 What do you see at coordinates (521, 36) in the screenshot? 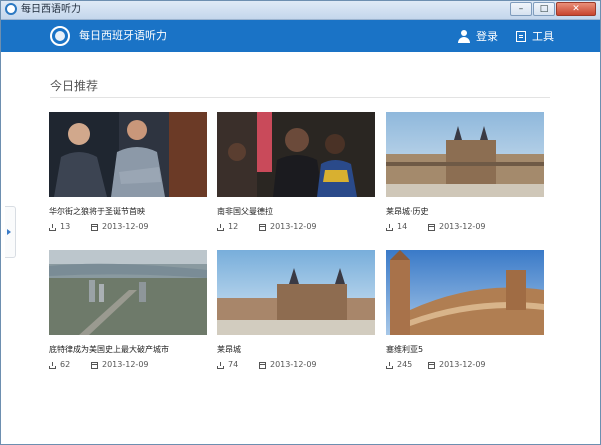
I see `tools-icon` at bounding box center [521, 36].